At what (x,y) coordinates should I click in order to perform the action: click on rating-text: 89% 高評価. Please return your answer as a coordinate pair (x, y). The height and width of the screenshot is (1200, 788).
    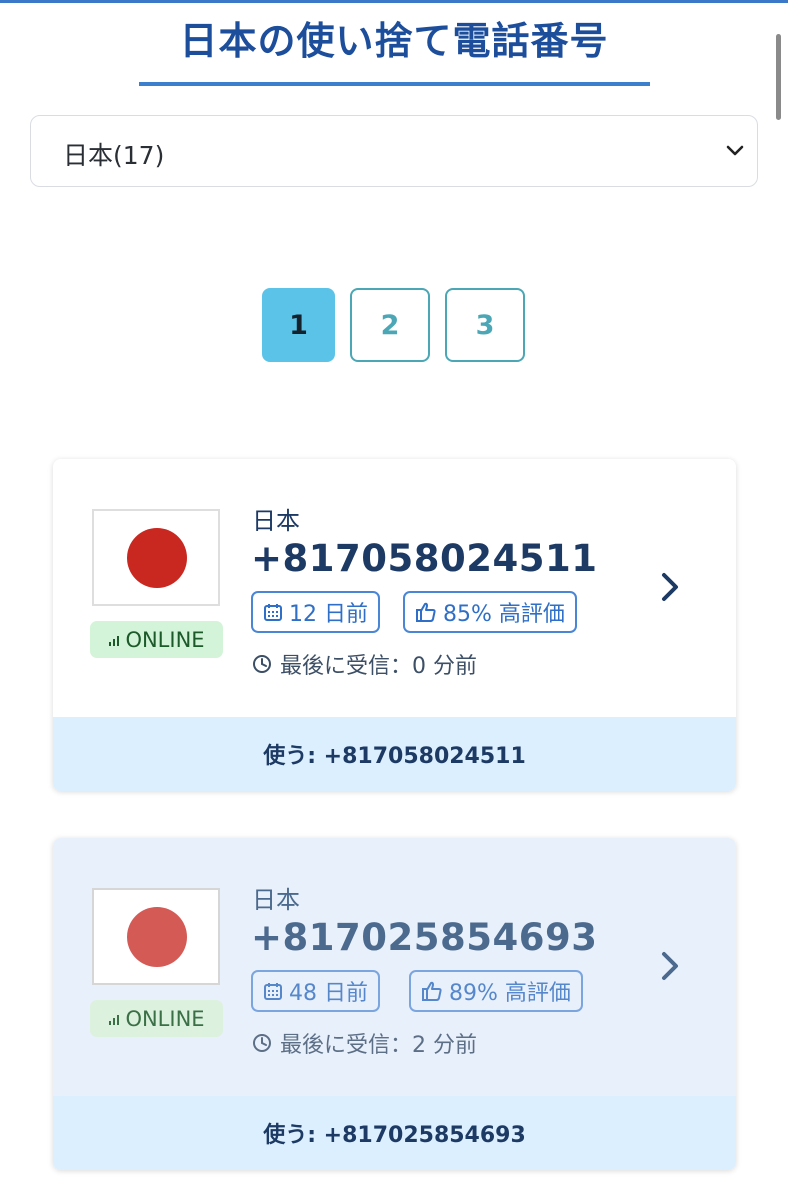
    Looking at the image, I should click on (510, 993).